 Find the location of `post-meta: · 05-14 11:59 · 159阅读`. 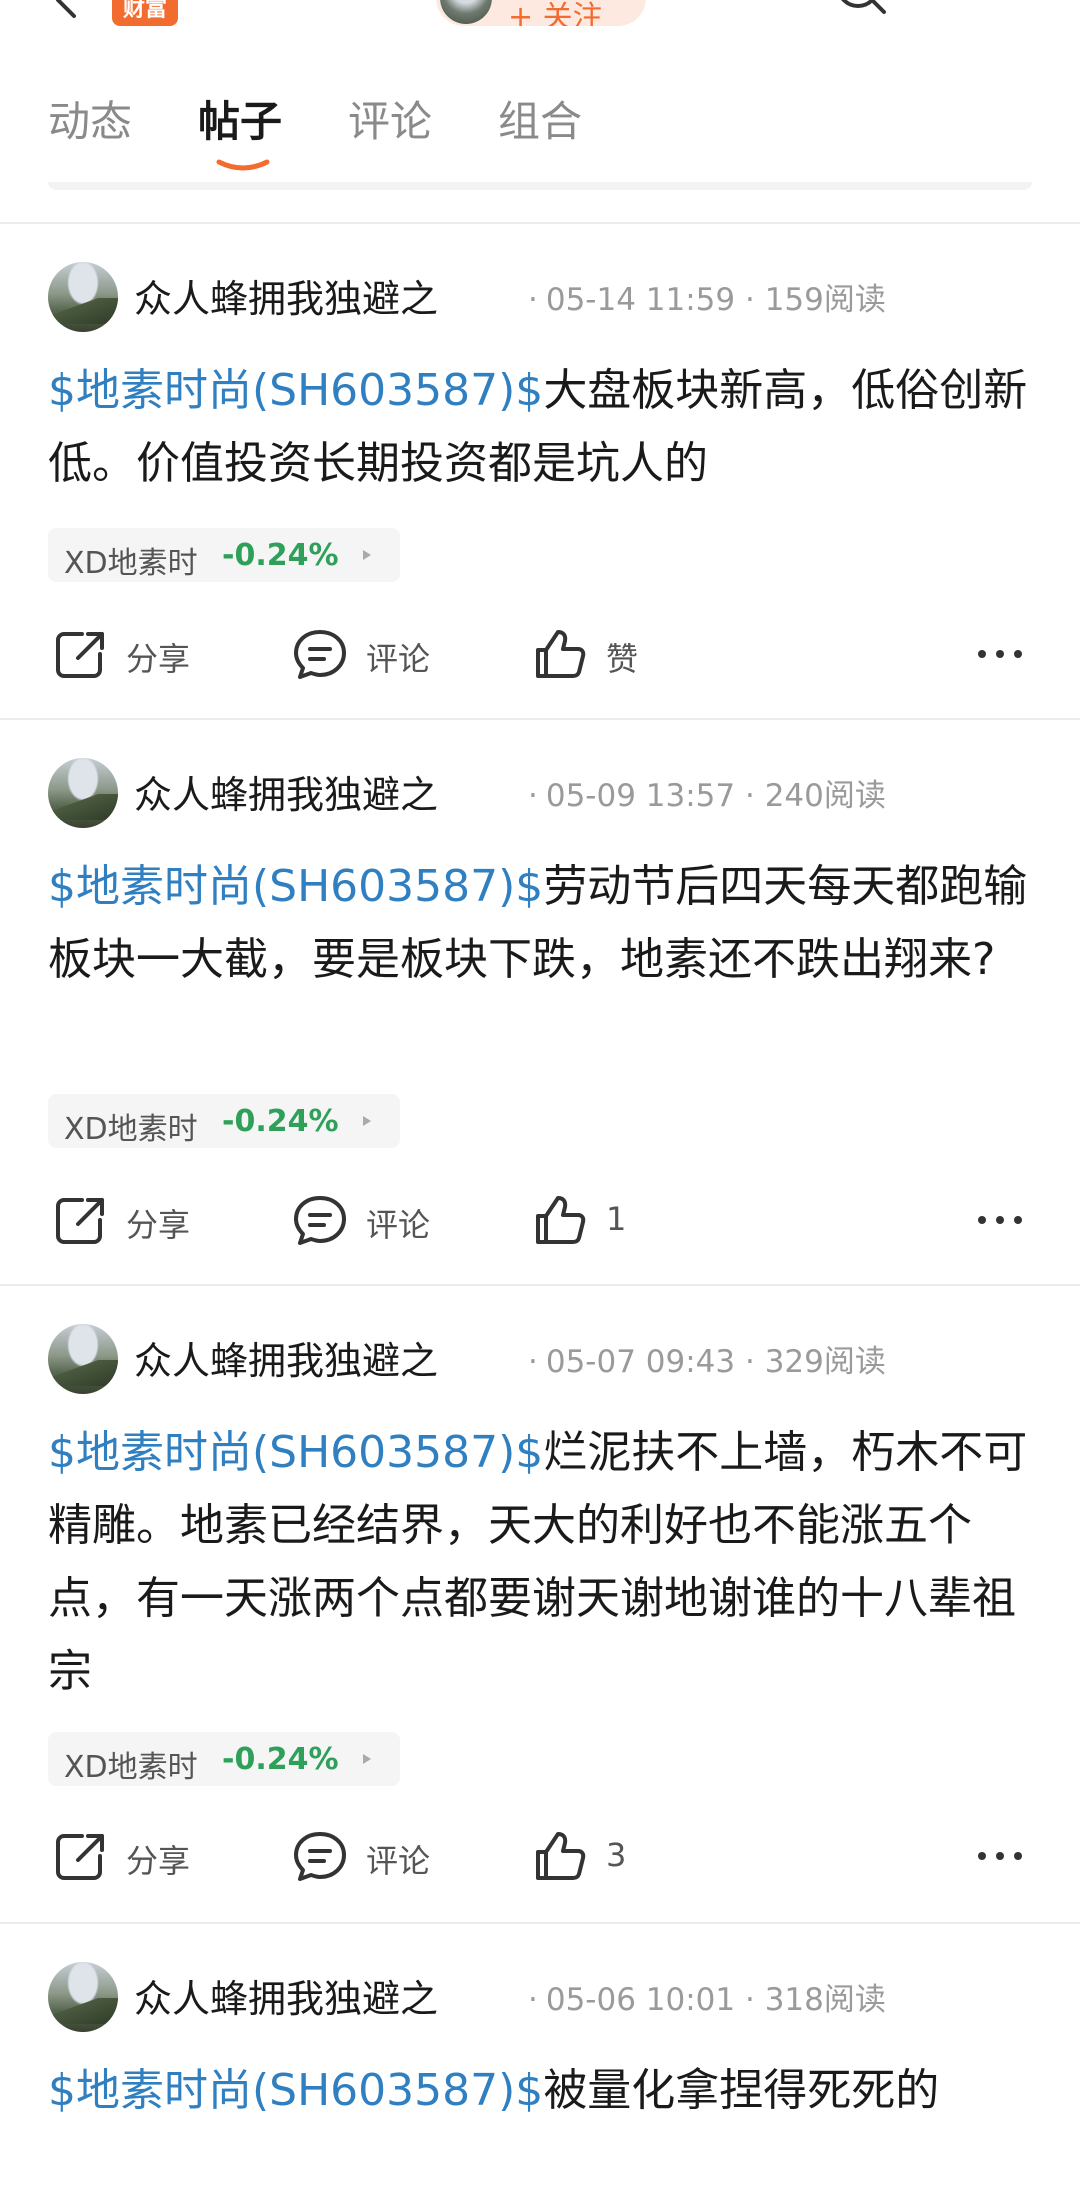

post-meta: · 05-14 11:59 · 159阅读 is located at coordinates (707, 300).